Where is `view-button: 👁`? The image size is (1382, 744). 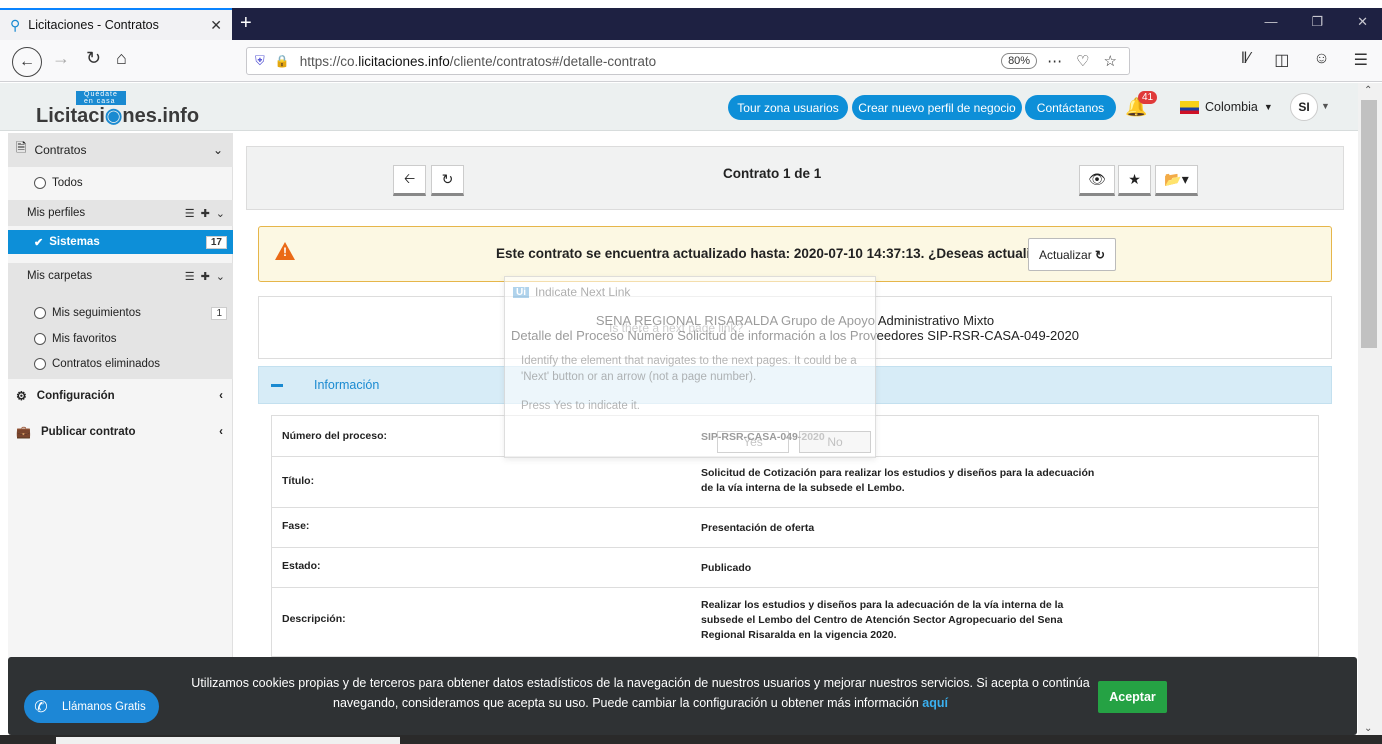
view-button: 👁 is located at coordinates (1097, 180).